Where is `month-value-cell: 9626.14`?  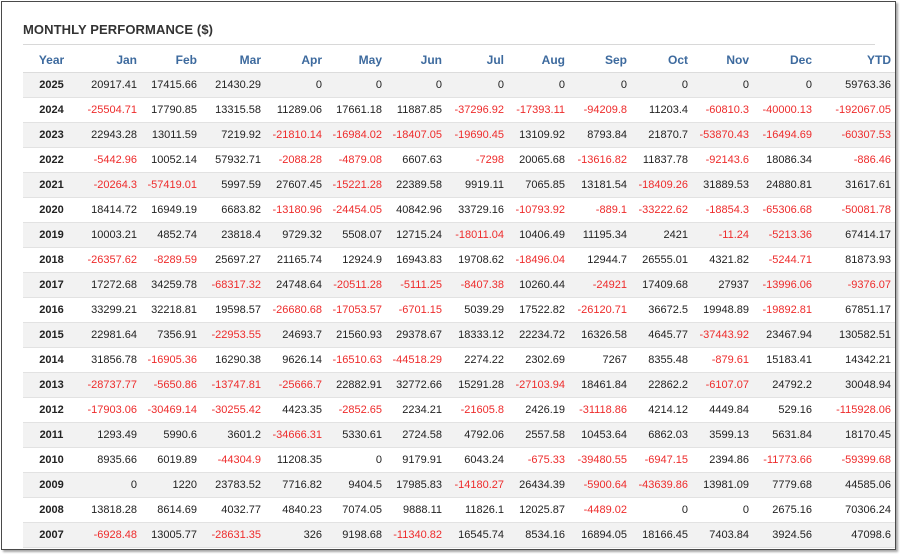
month-value-cell: 9626.14 is located at coordinates (295, 360).